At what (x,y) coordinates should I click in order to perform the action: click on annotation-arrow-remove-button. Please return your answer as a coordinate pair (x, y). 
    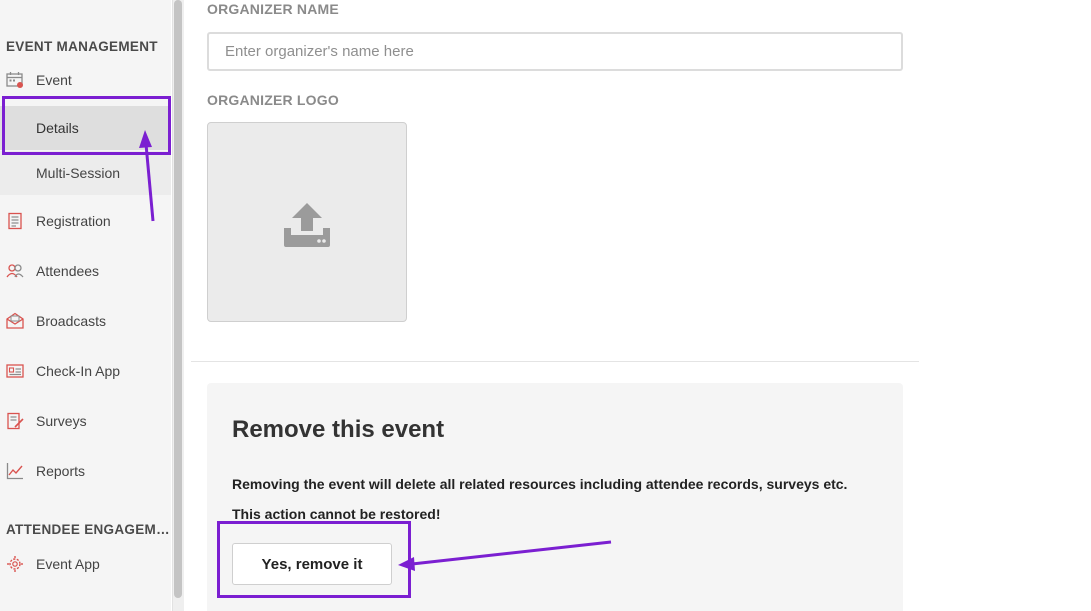
    Looking at the image, I should click on (505, 555).